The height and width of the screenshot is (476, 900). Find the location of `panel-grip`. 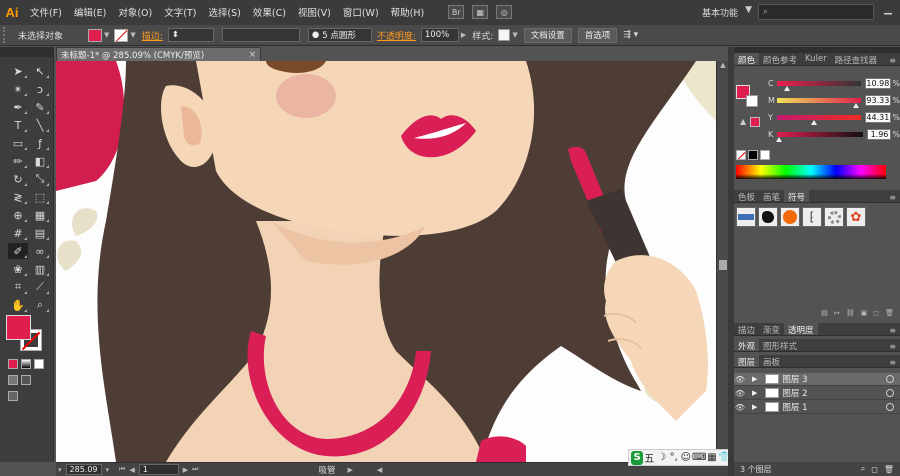

panel-grip is located at coordinates (6, 35).